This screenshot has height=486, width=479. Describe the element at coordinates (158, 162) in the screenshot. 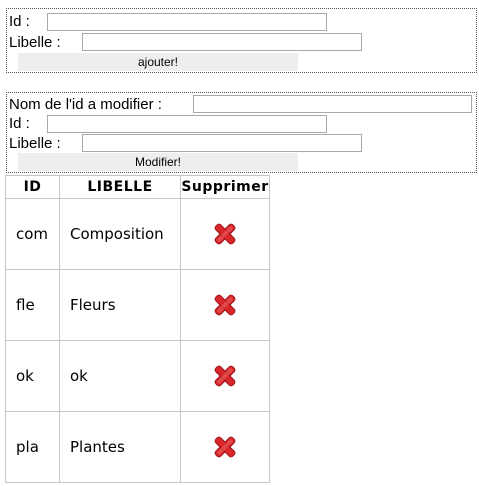

I see `modify-button: Modifier!` at that location.